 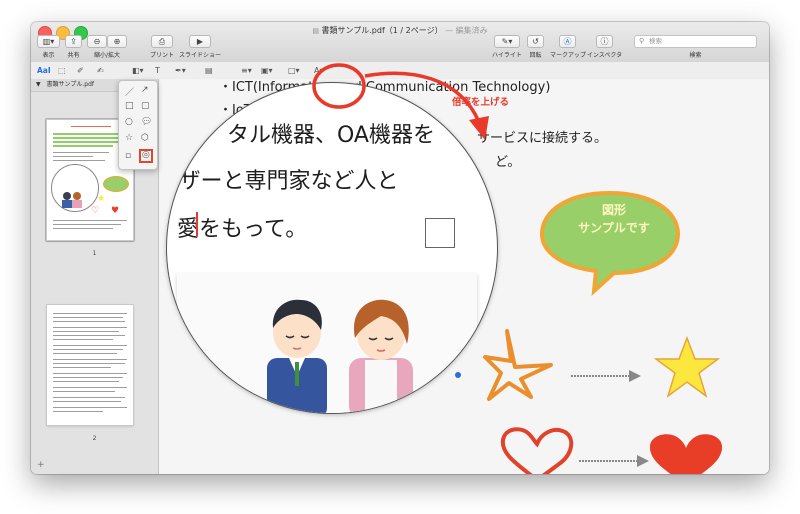 I want to click on bowing-people-illustration, so click(x=340, y=356).